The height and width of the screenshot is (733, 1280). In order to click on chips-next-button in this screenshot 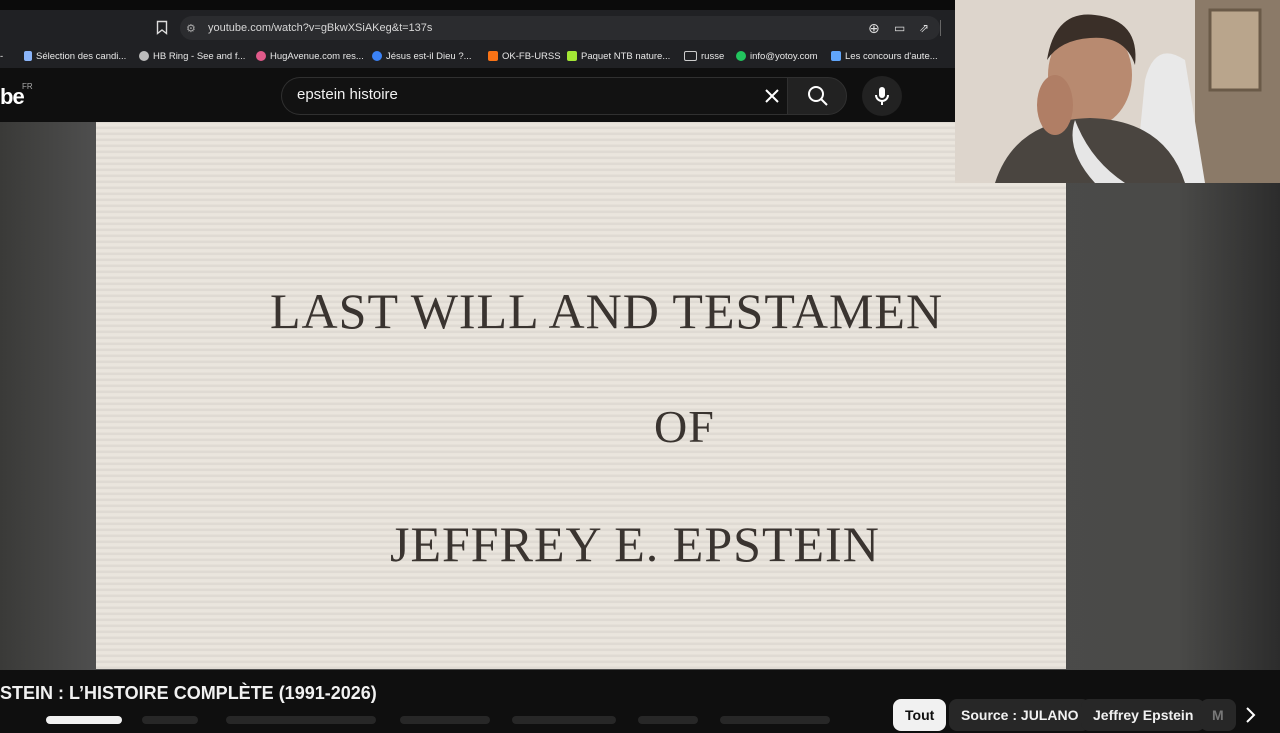, I will do `click(1250, 715)`.